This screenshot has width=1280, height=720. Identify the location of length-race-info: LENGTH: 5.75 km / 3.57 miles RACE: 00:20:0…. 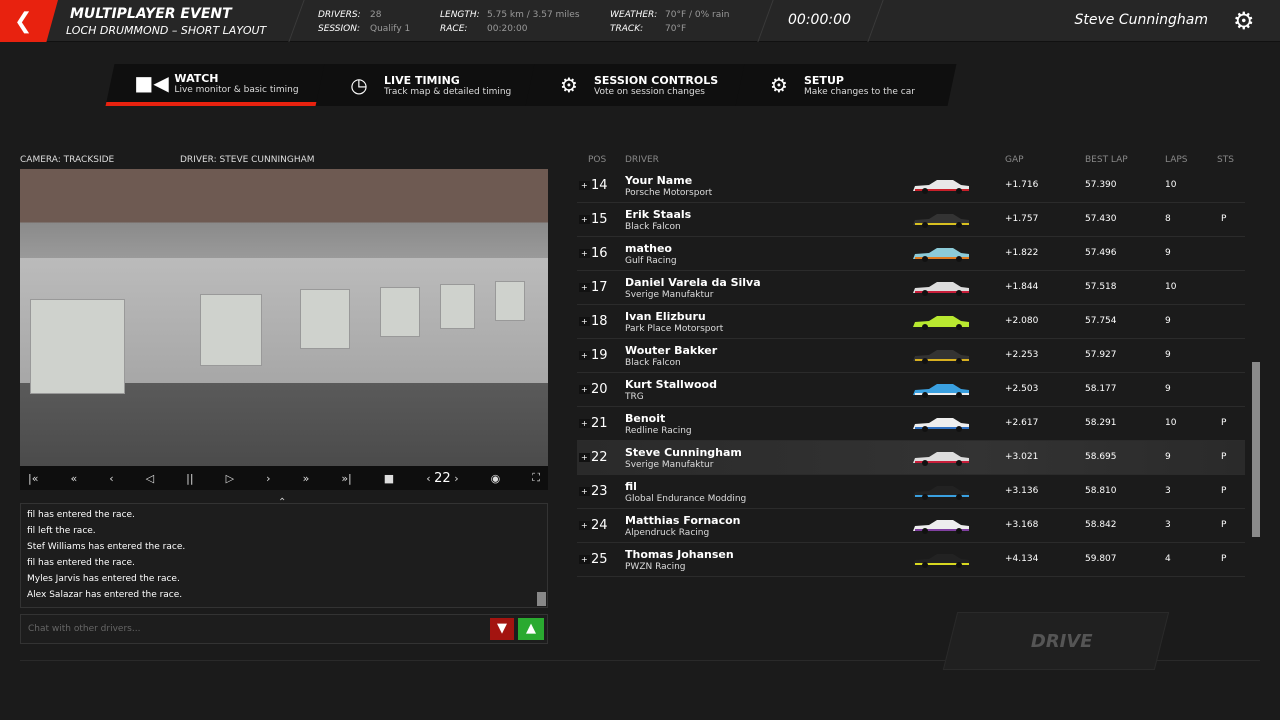
(510, 22).